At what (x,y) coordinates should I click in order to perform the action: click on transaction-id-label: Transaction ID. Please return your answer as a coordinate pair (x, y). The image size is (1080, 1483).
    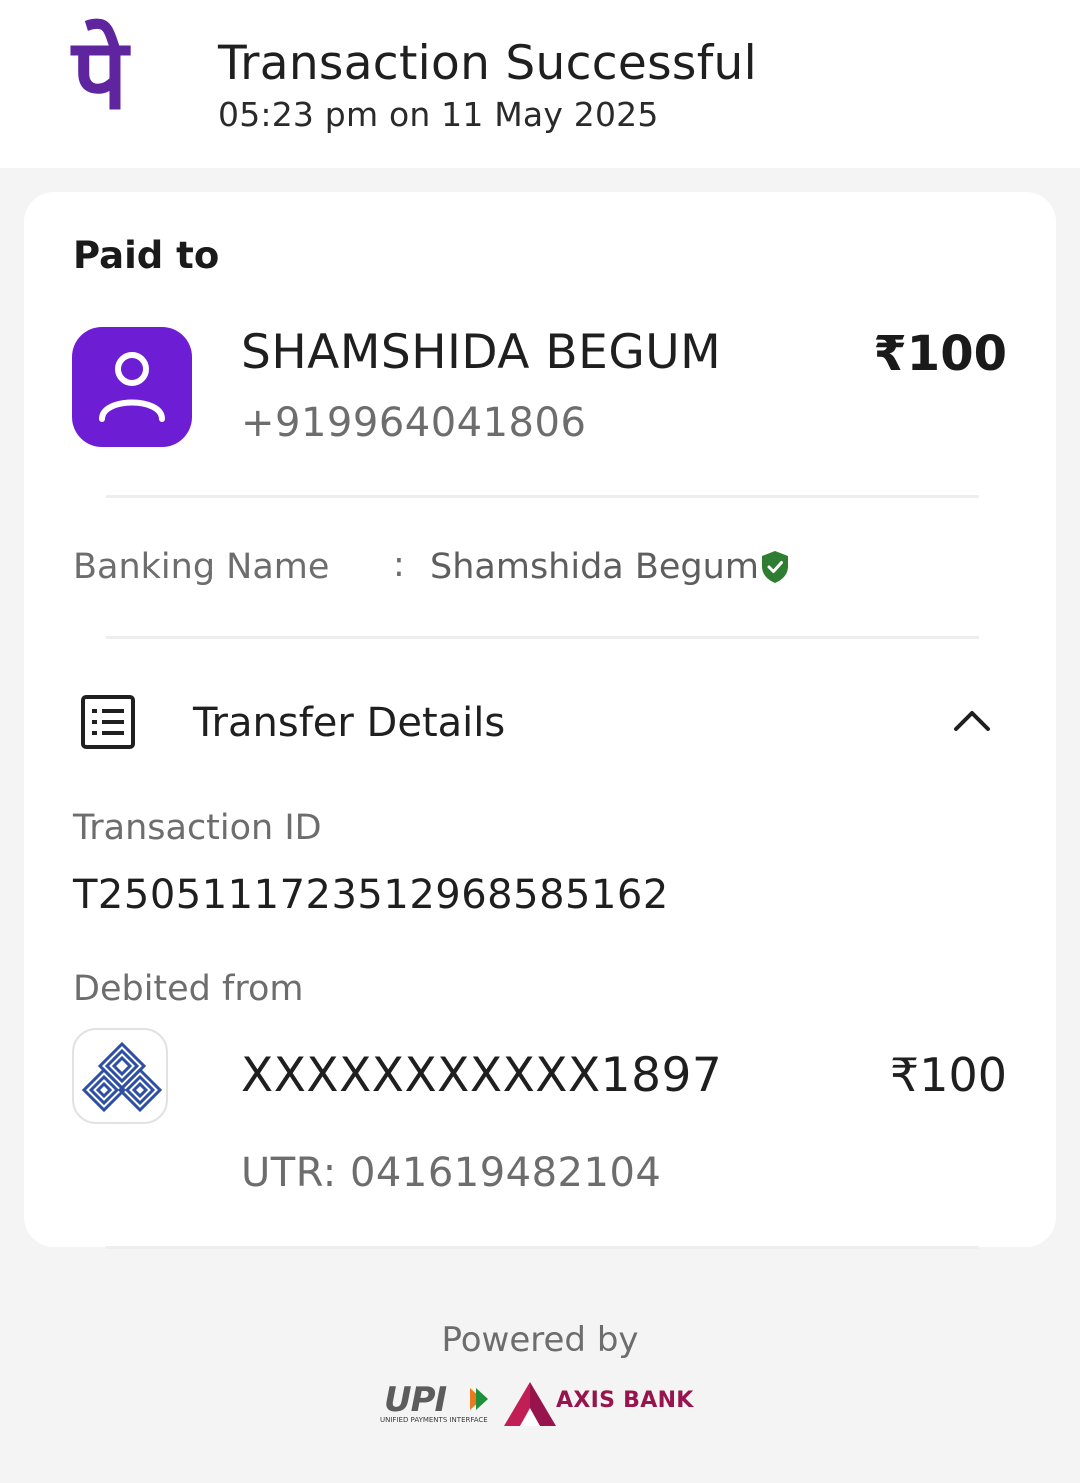
    Looking at the image, I should click on (197, 828).